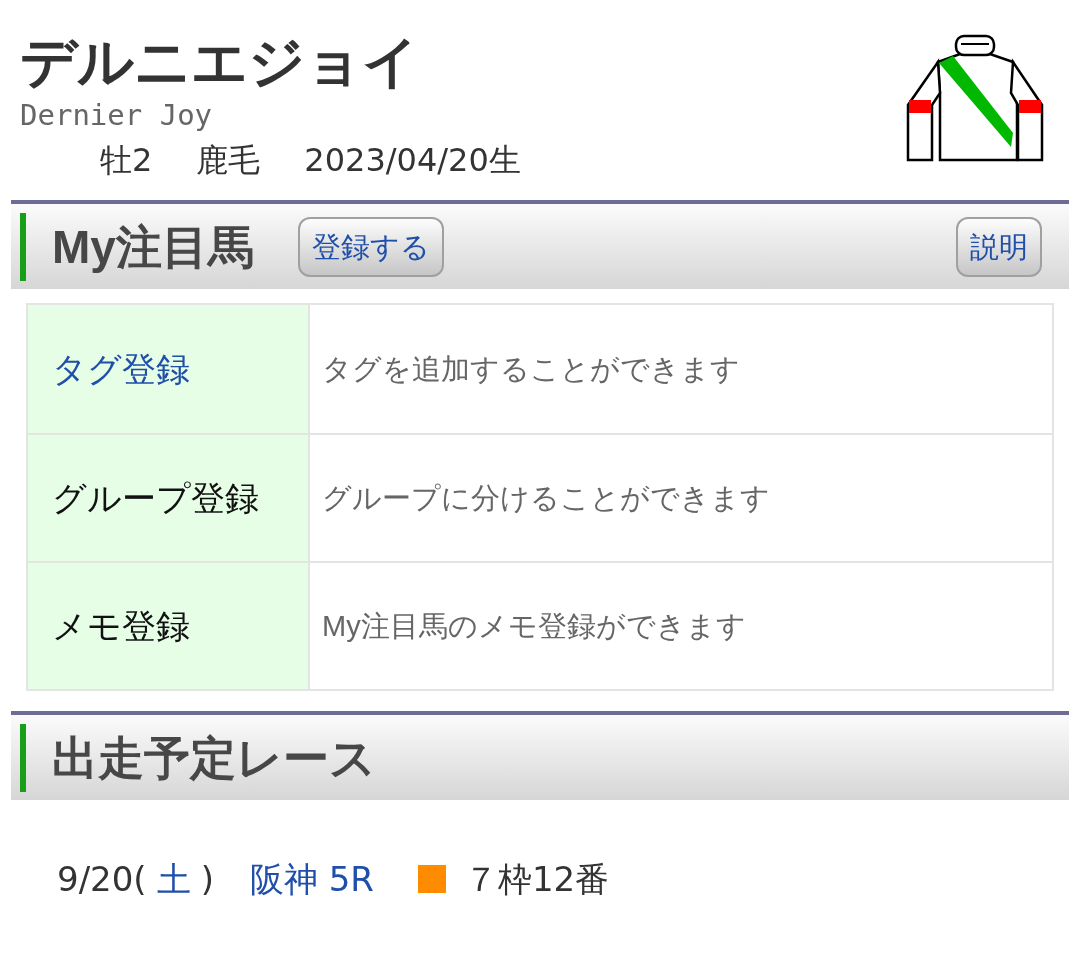 The image size is (1080, 968). I want to click on horse-name-english: Dernier Joy, so click(117, 115).